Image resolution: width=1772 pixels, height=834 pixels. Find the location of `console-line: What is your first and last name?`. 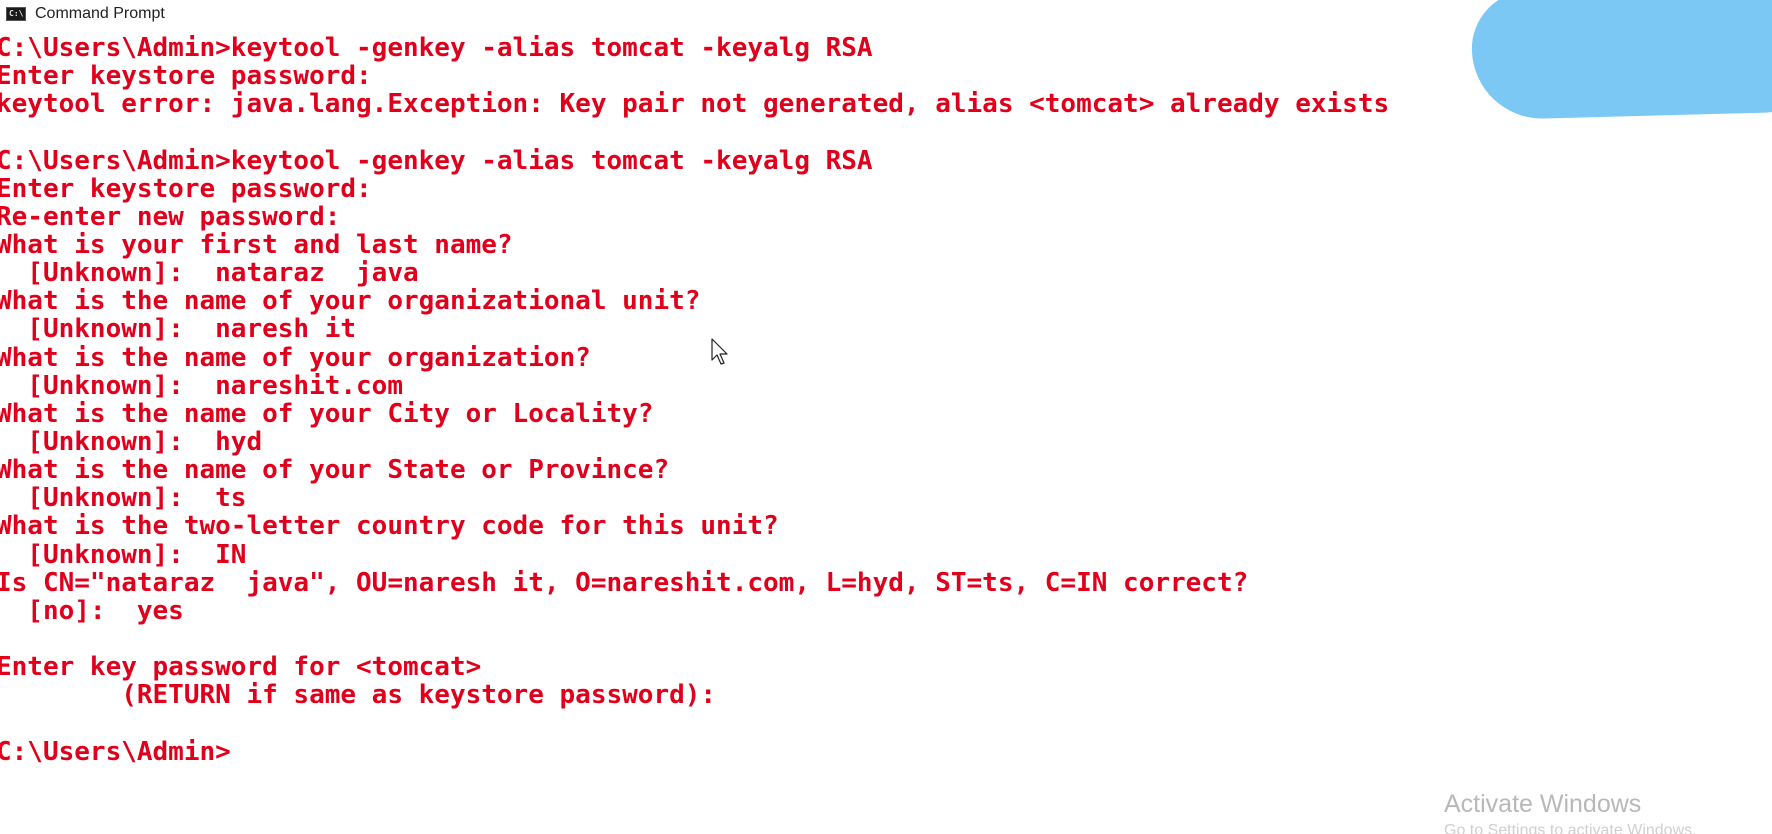

console-line: What is your first and last name? is located at coordinates (256, 244).